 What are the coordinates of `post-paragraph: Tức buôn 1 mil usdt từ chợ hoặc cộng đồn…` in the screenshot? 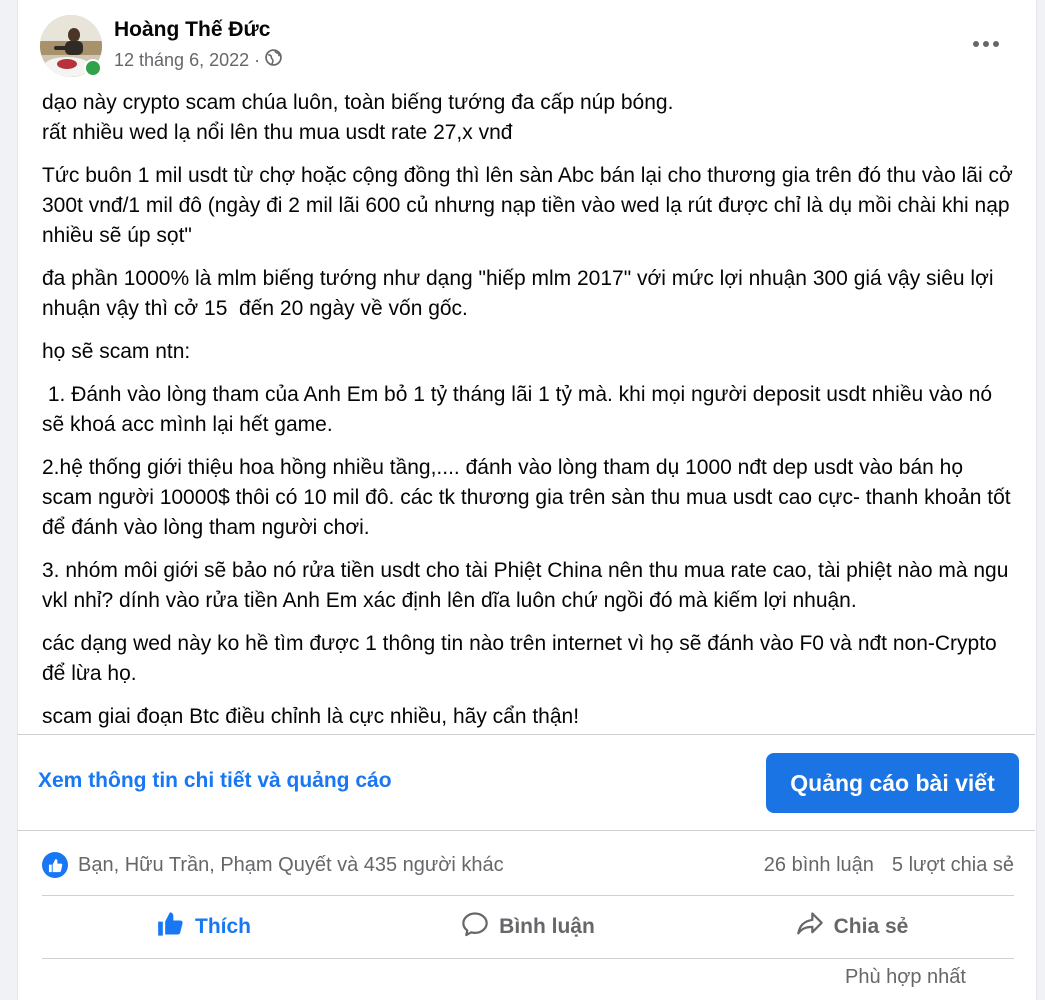 It's located at (530, 205).